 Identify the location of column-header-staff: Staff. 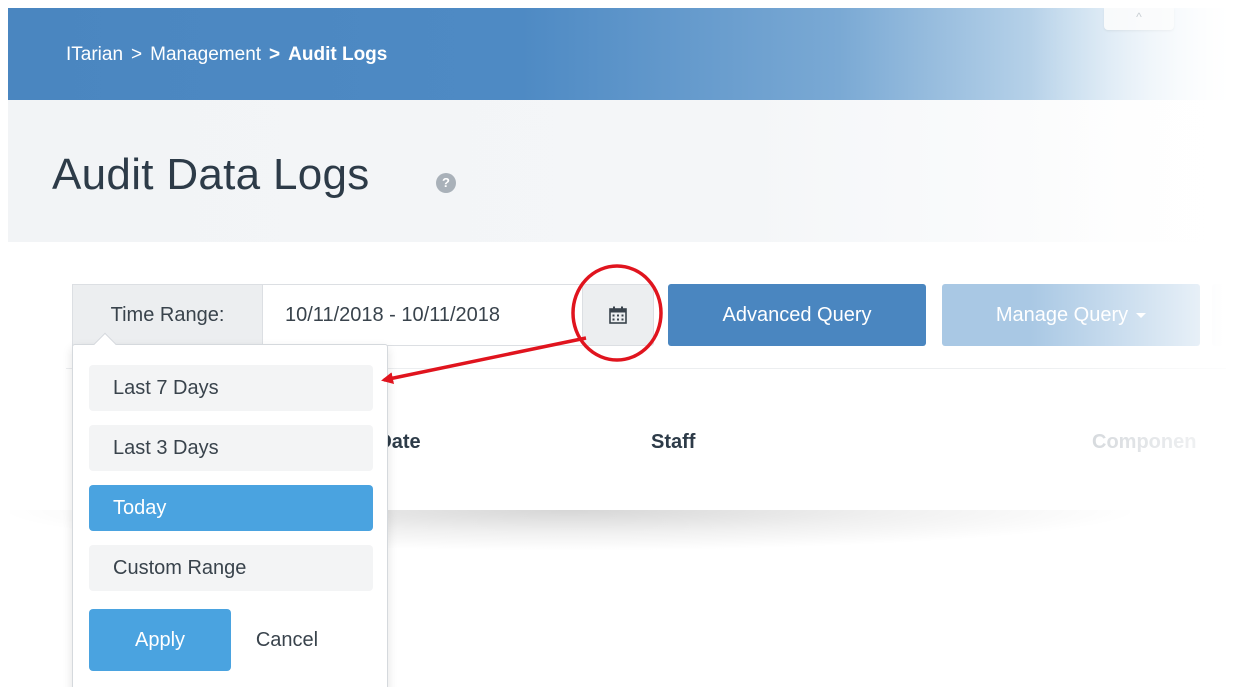
(673, 442).